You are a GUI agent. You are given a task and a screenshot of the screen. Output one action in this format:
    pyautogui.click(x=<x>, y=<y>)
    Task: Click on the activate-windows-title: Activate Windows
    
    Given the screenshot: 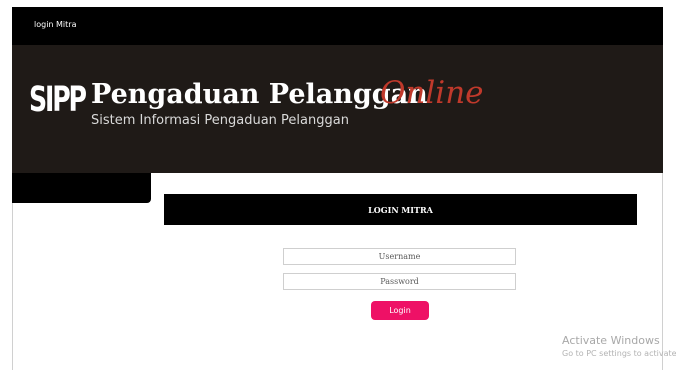 What is the action you would take?
    pyautogui.click(x=611, y=340)
    